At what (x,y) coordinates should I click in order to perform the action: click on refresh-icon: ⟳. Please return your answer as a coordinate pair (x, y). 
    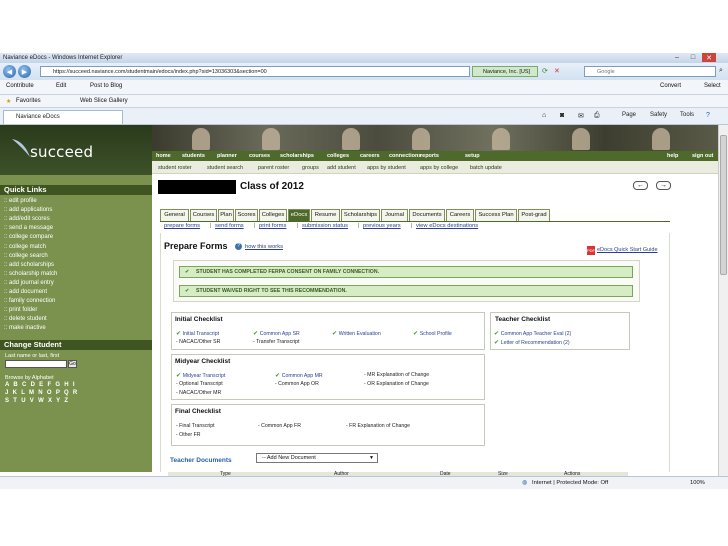
    Looking at the image, I should click on (545, 71).